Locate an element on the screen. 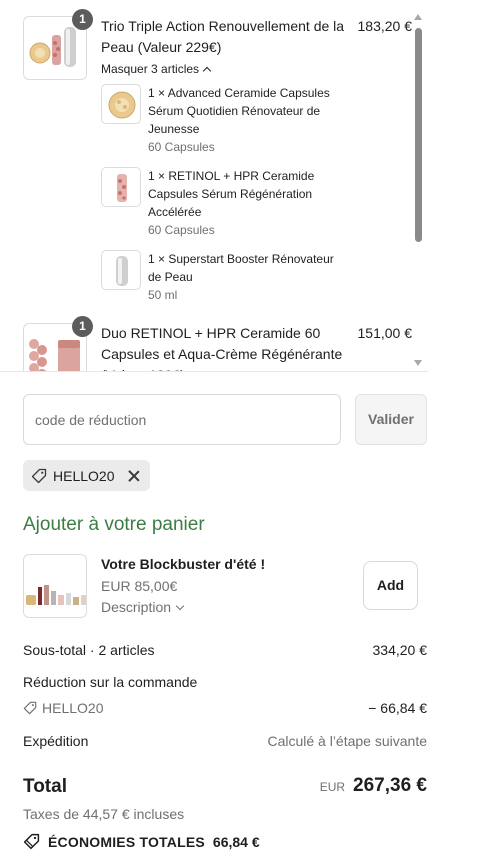 This screenshot has height=863, width=482. product-price: 151,00 € is located at coordinates (385, 333).